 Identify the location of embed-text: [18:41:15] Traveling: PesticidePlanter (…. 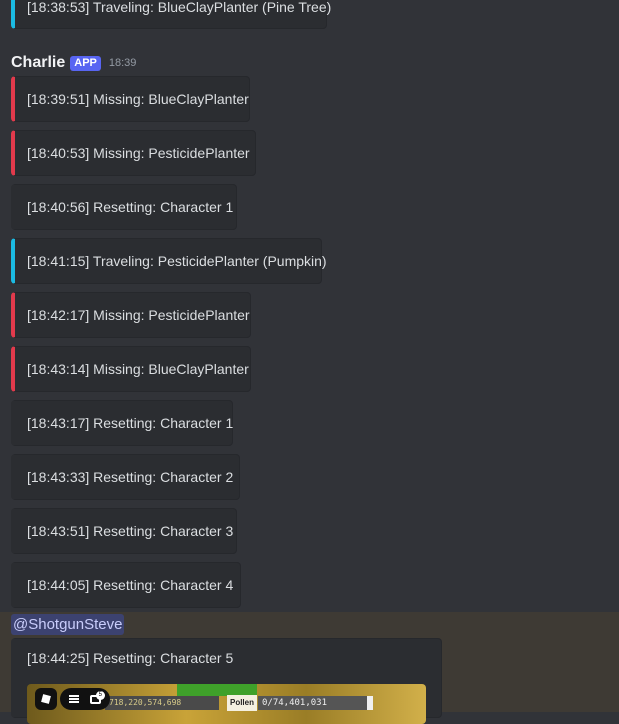
(177, 261).